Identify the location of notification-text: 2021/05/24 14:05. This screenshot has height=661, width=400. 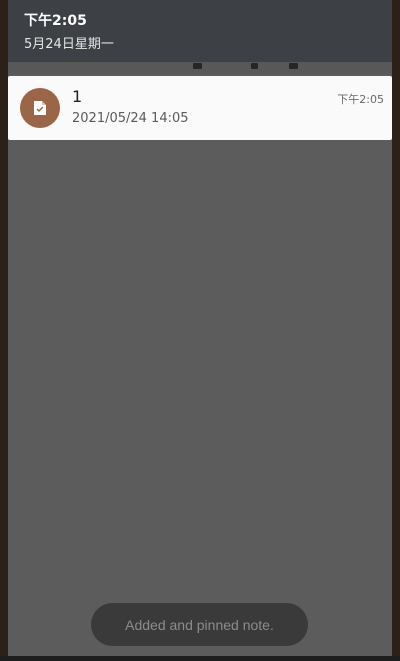
(130, 118).